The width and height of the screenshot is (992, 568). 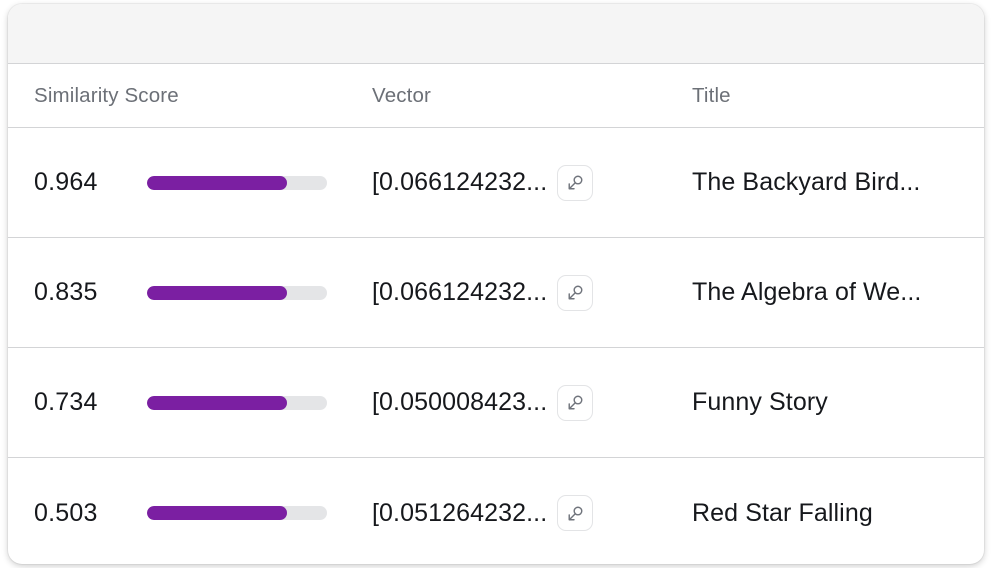 I want to click on cell-title: Funny Story, so click(x=827, y=402).